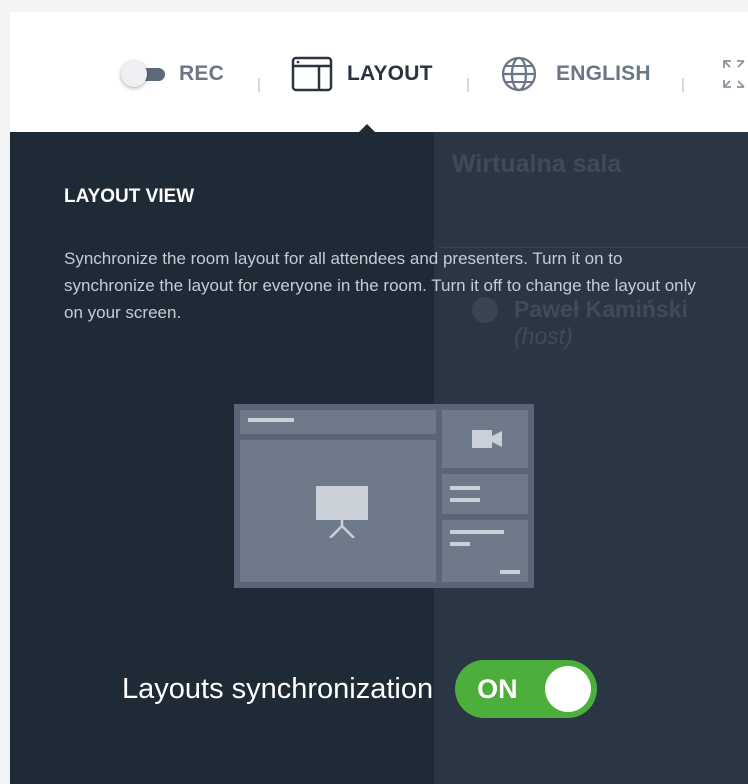  I want to click on layouts-sync-row: Layouts synchronization ON, so click(360, 689).